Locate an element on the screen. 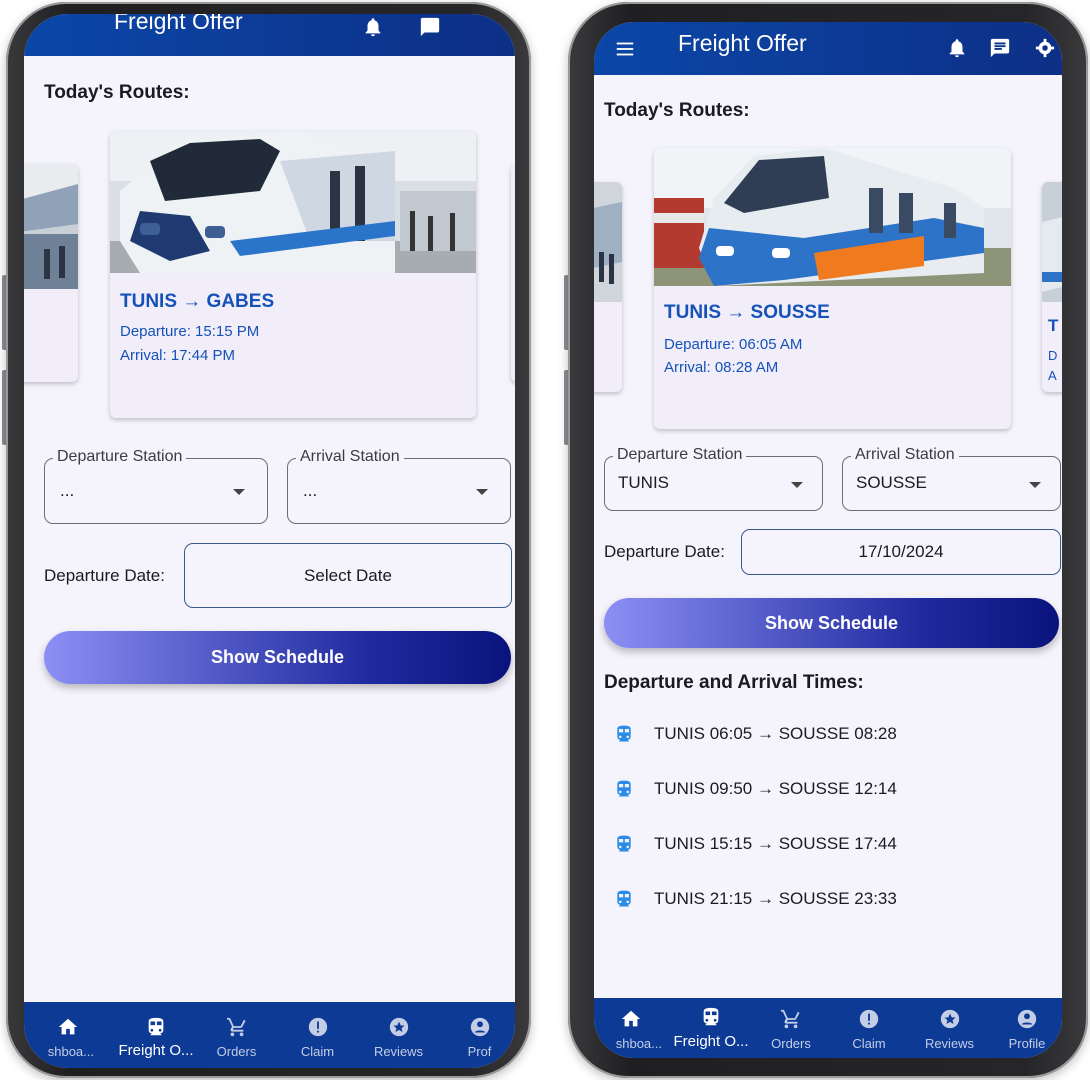 This screenshot has height=1080, width=1090. times-heading: Departure and Arrival Times: is located at coordinates (734, 682).